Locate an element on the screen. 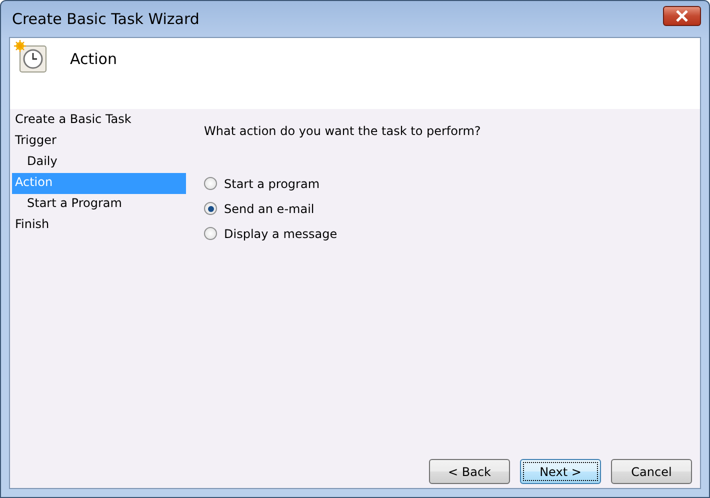 The width and height of the screenshot is (710, 498). option-label: Send an e-mail is located at coordinates (269, 209).